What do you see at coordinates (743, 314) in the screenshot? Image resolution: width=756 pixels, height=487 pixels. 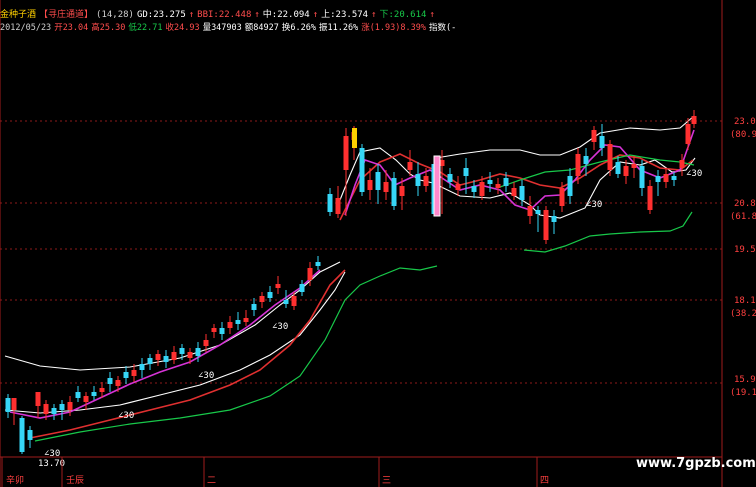 I see `price-pct-label: (38.2%)` at bounding box center [743, 314].